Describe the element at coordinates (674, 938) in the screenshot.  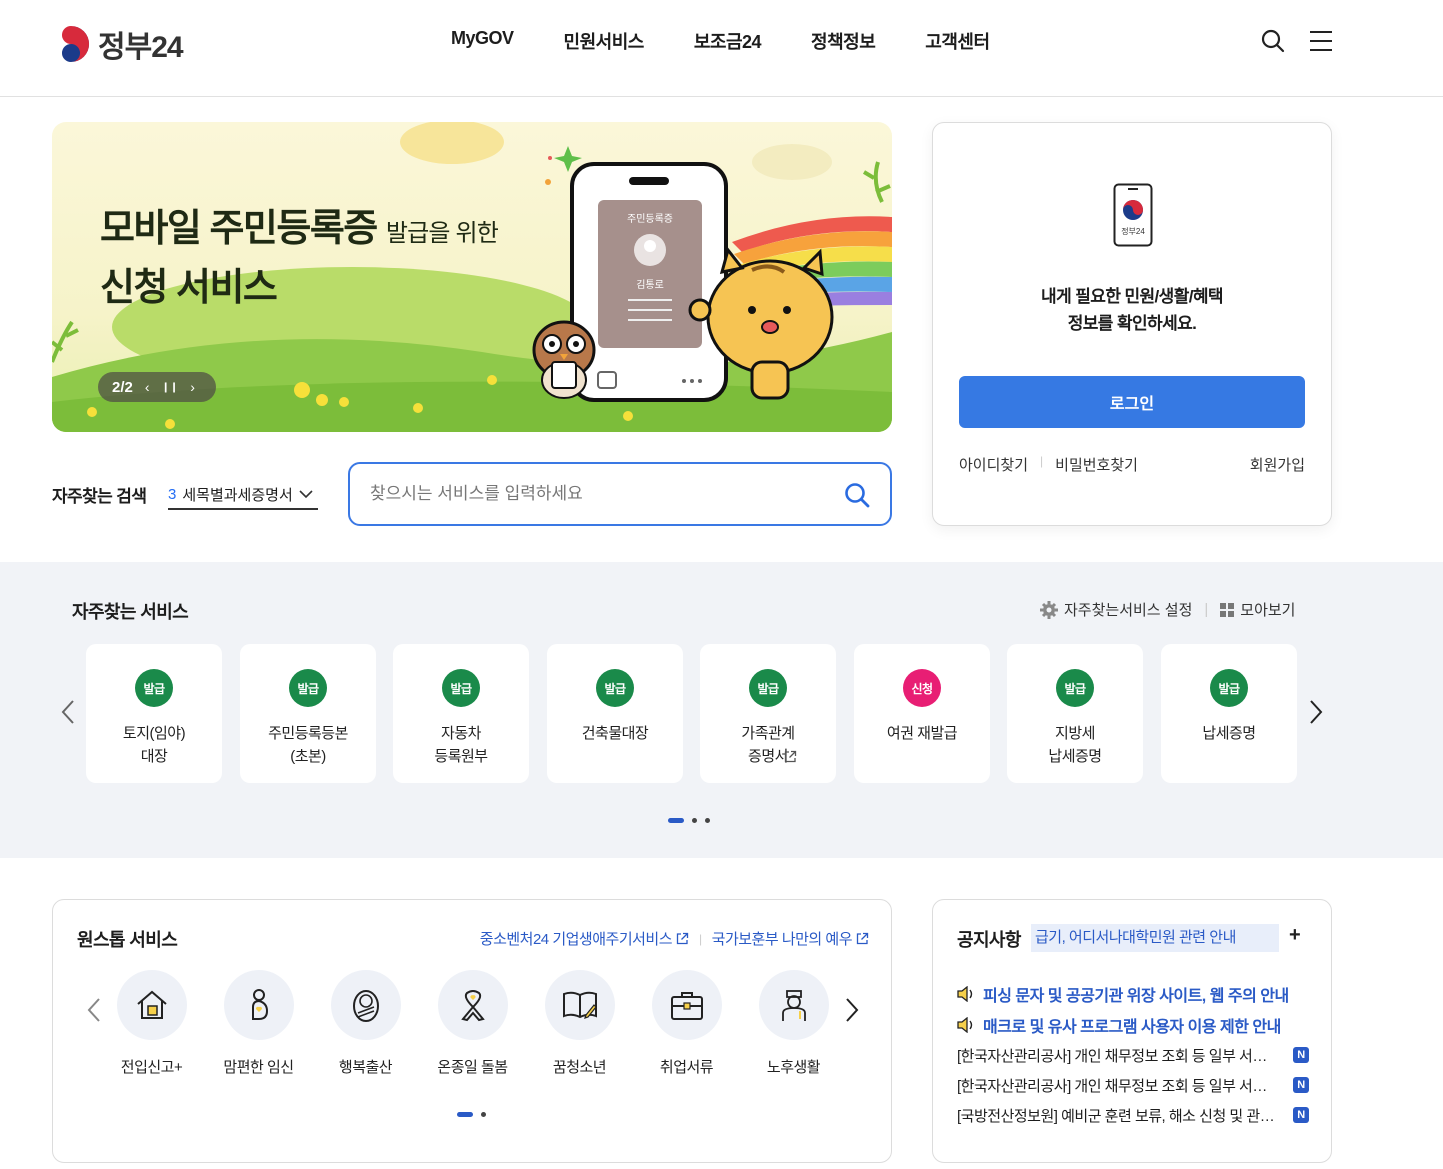
I see `onestop-links: 중소벤처24 기업생애주기서비스 | 국가보훈부 나만의 예우` at that location.